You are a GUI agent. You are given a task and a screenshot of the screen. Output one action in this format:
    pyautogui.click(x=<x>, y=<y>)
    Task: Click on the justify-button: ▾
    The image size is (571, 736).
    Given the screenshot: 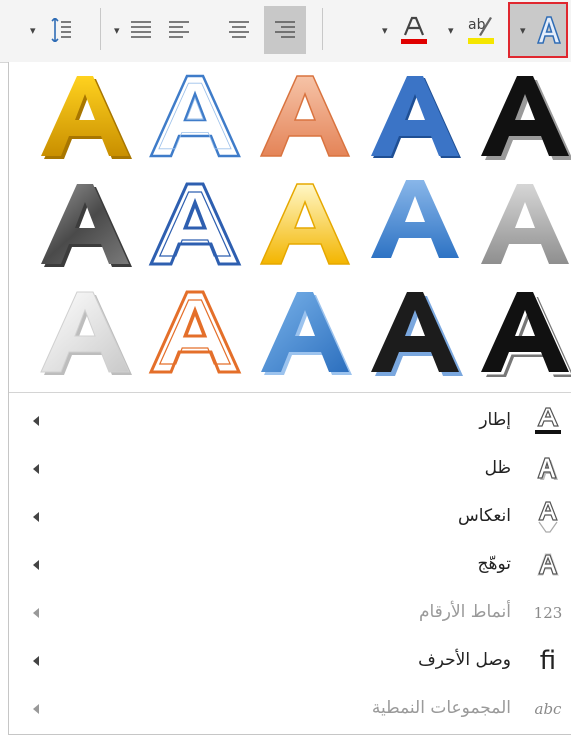 What is the action you would take?
    pyautogui.click(x=134, y=30)
    